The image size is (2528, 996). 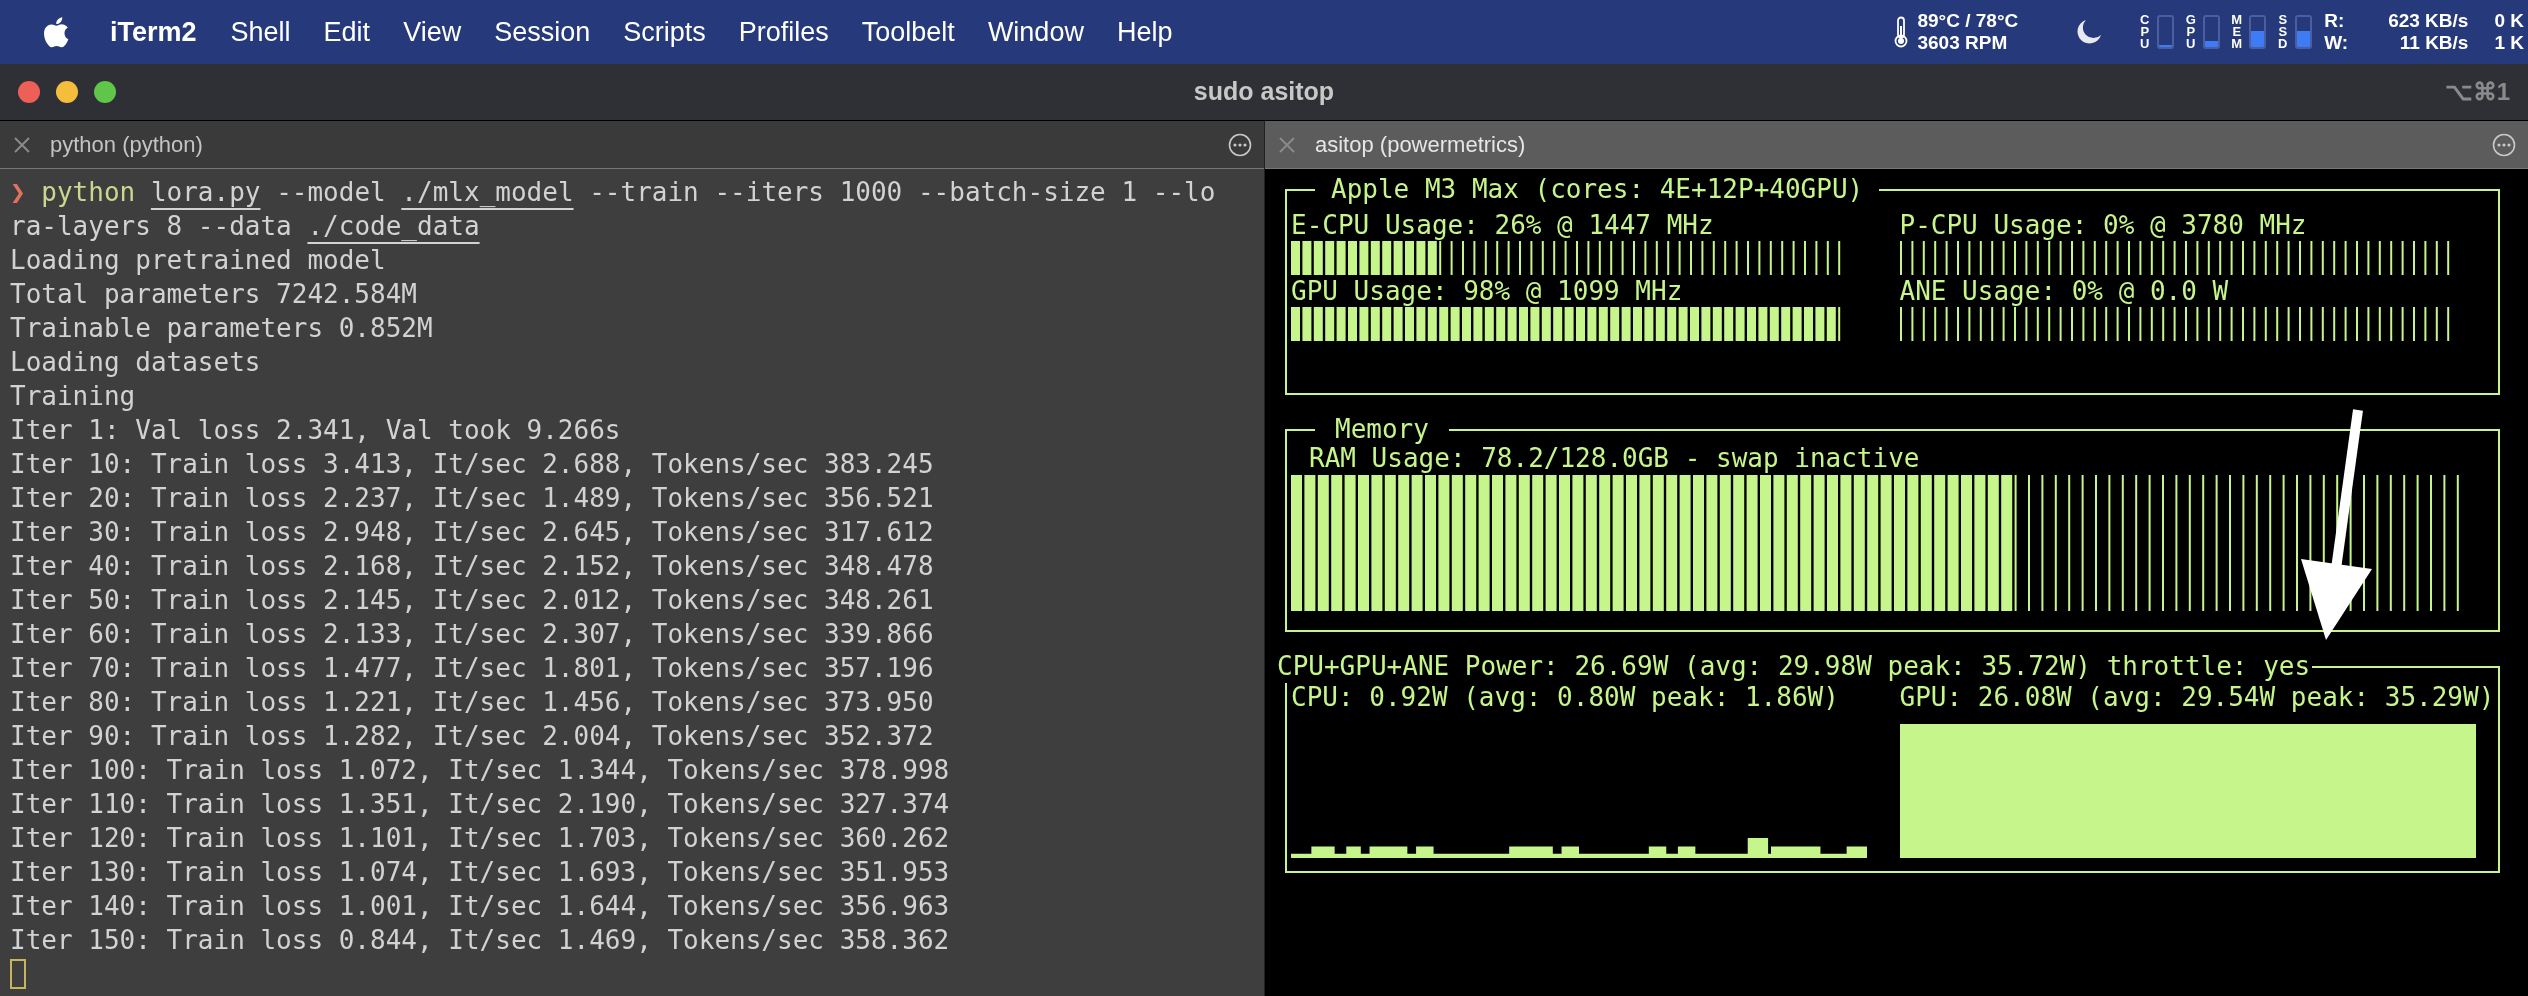 I want to click on write-label: W:, so click(x=2336, y=43).